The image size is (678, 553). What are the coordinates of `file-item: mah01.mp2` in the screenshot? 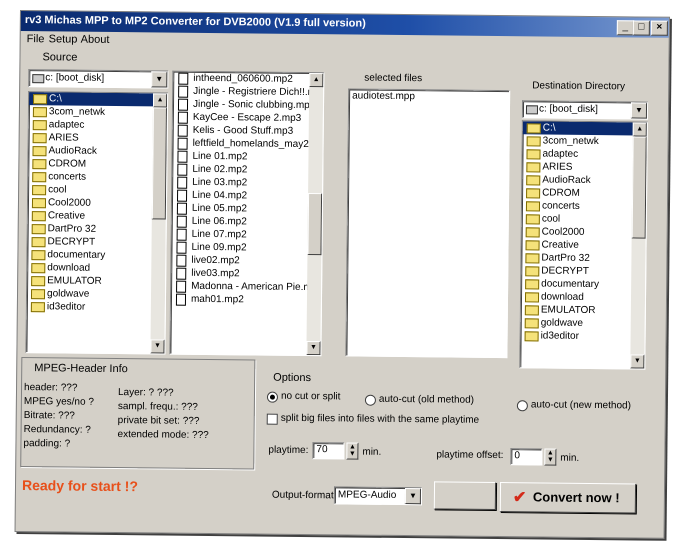 It's located at (246, 300).